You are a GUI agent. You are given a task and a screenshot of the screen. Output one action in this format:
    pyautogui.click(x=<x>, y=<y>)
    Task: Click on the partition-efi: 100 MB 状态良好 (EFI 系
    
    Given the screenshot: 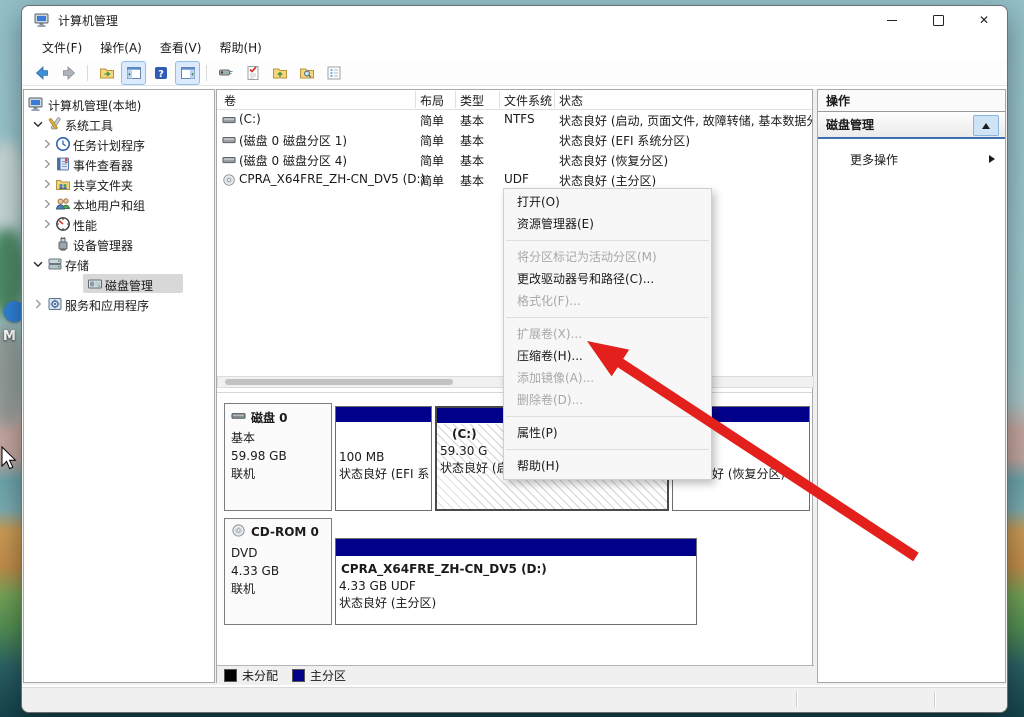 What is the action you would take?
    pyautogui.click(x=383, y=458)
    